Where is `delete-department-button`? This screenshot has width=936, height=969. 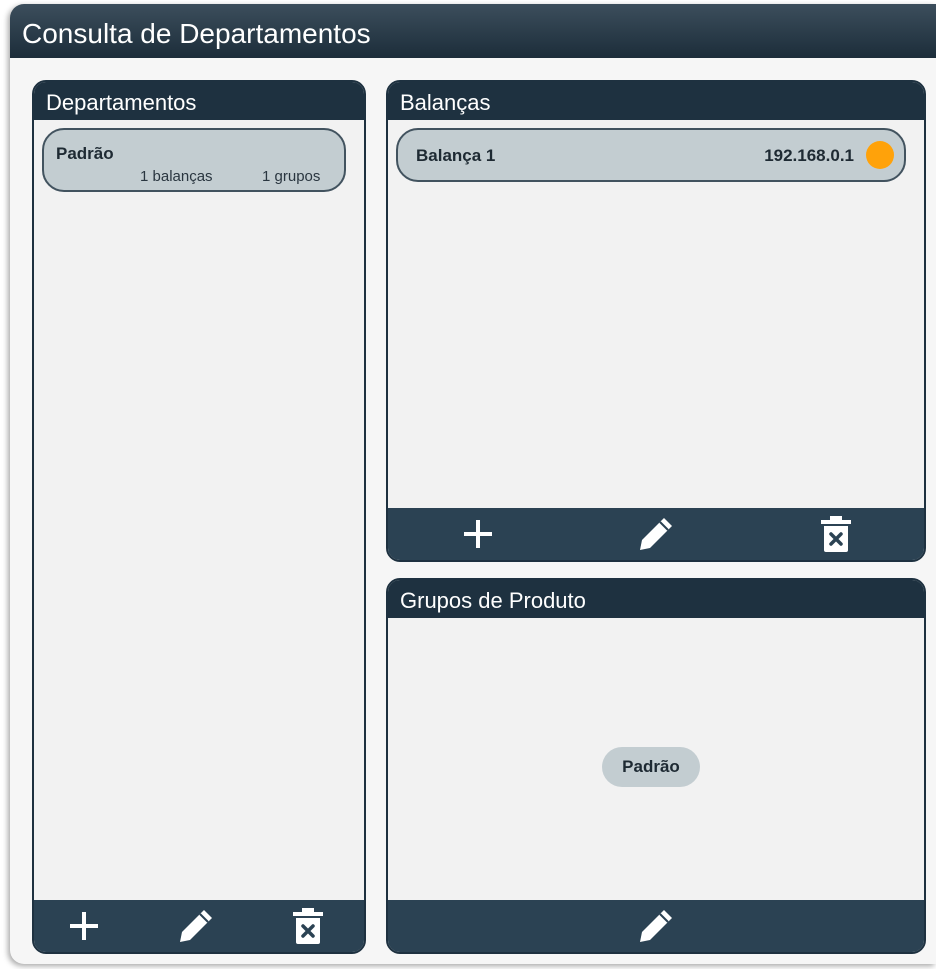 delete-department-button is located at coordinates (308, 926).